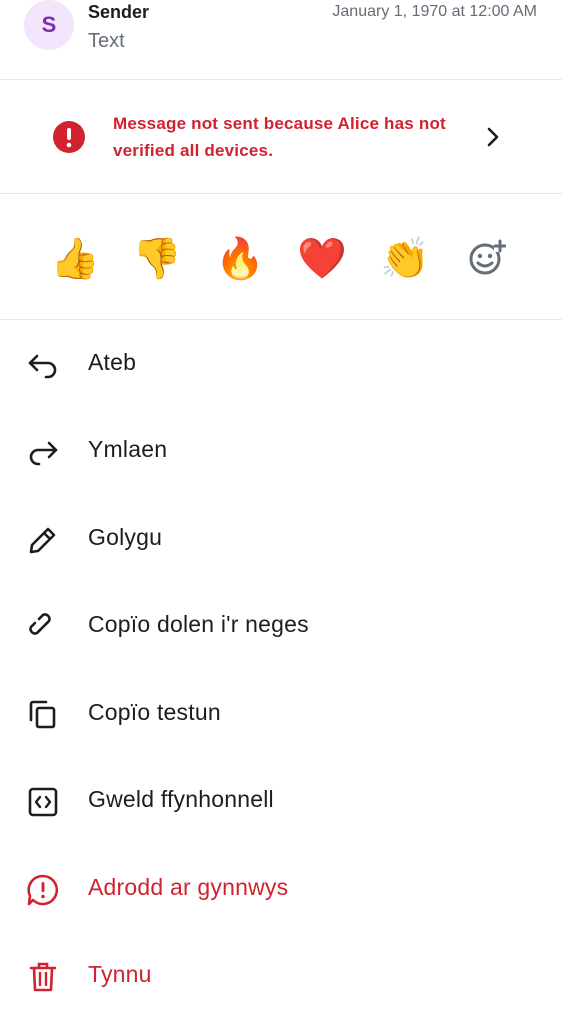  I want to click on code-icon, so click(43, 802).